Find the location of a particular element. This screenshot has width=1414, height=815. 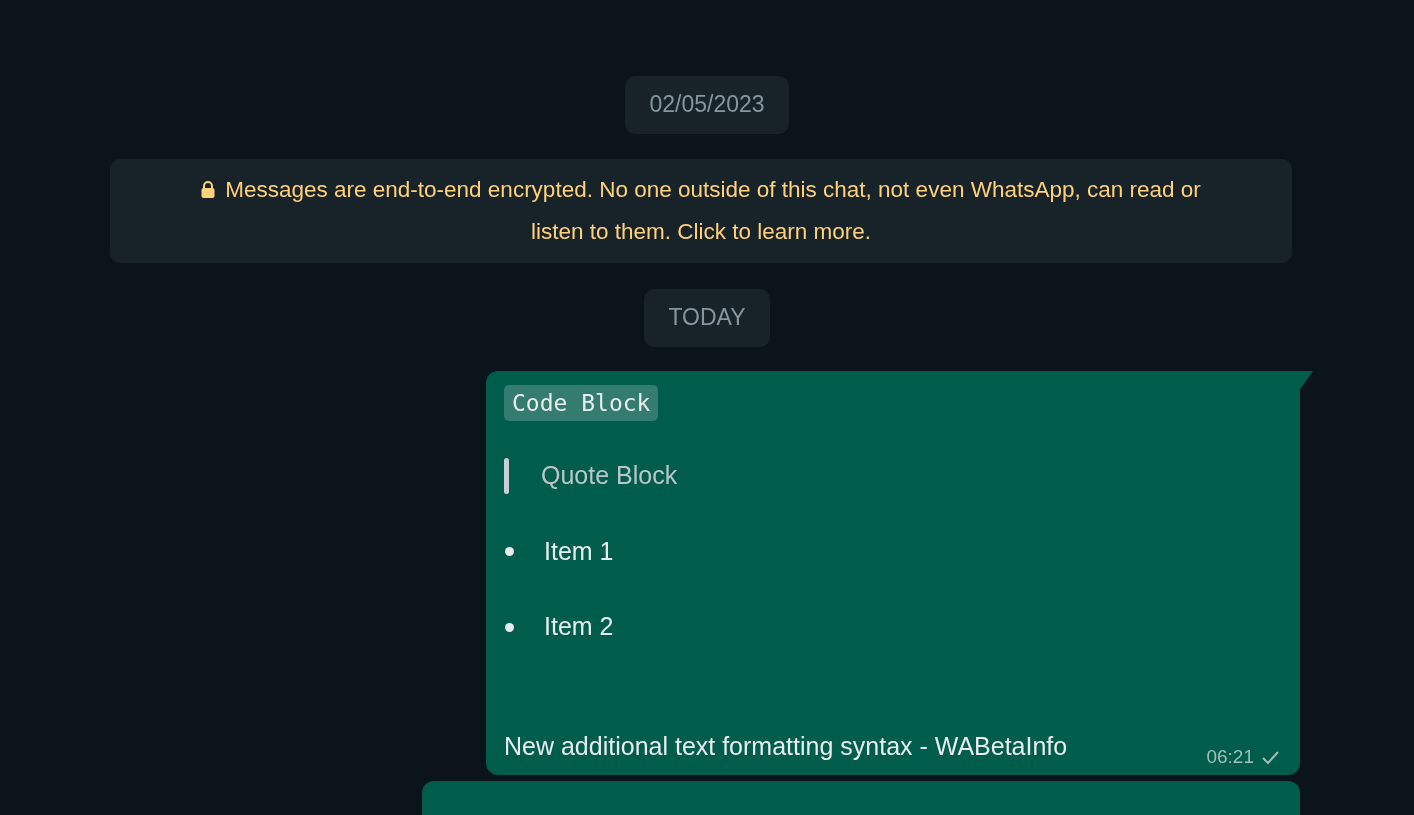

list-item: Item 2 is located at coordinates (579, 627).